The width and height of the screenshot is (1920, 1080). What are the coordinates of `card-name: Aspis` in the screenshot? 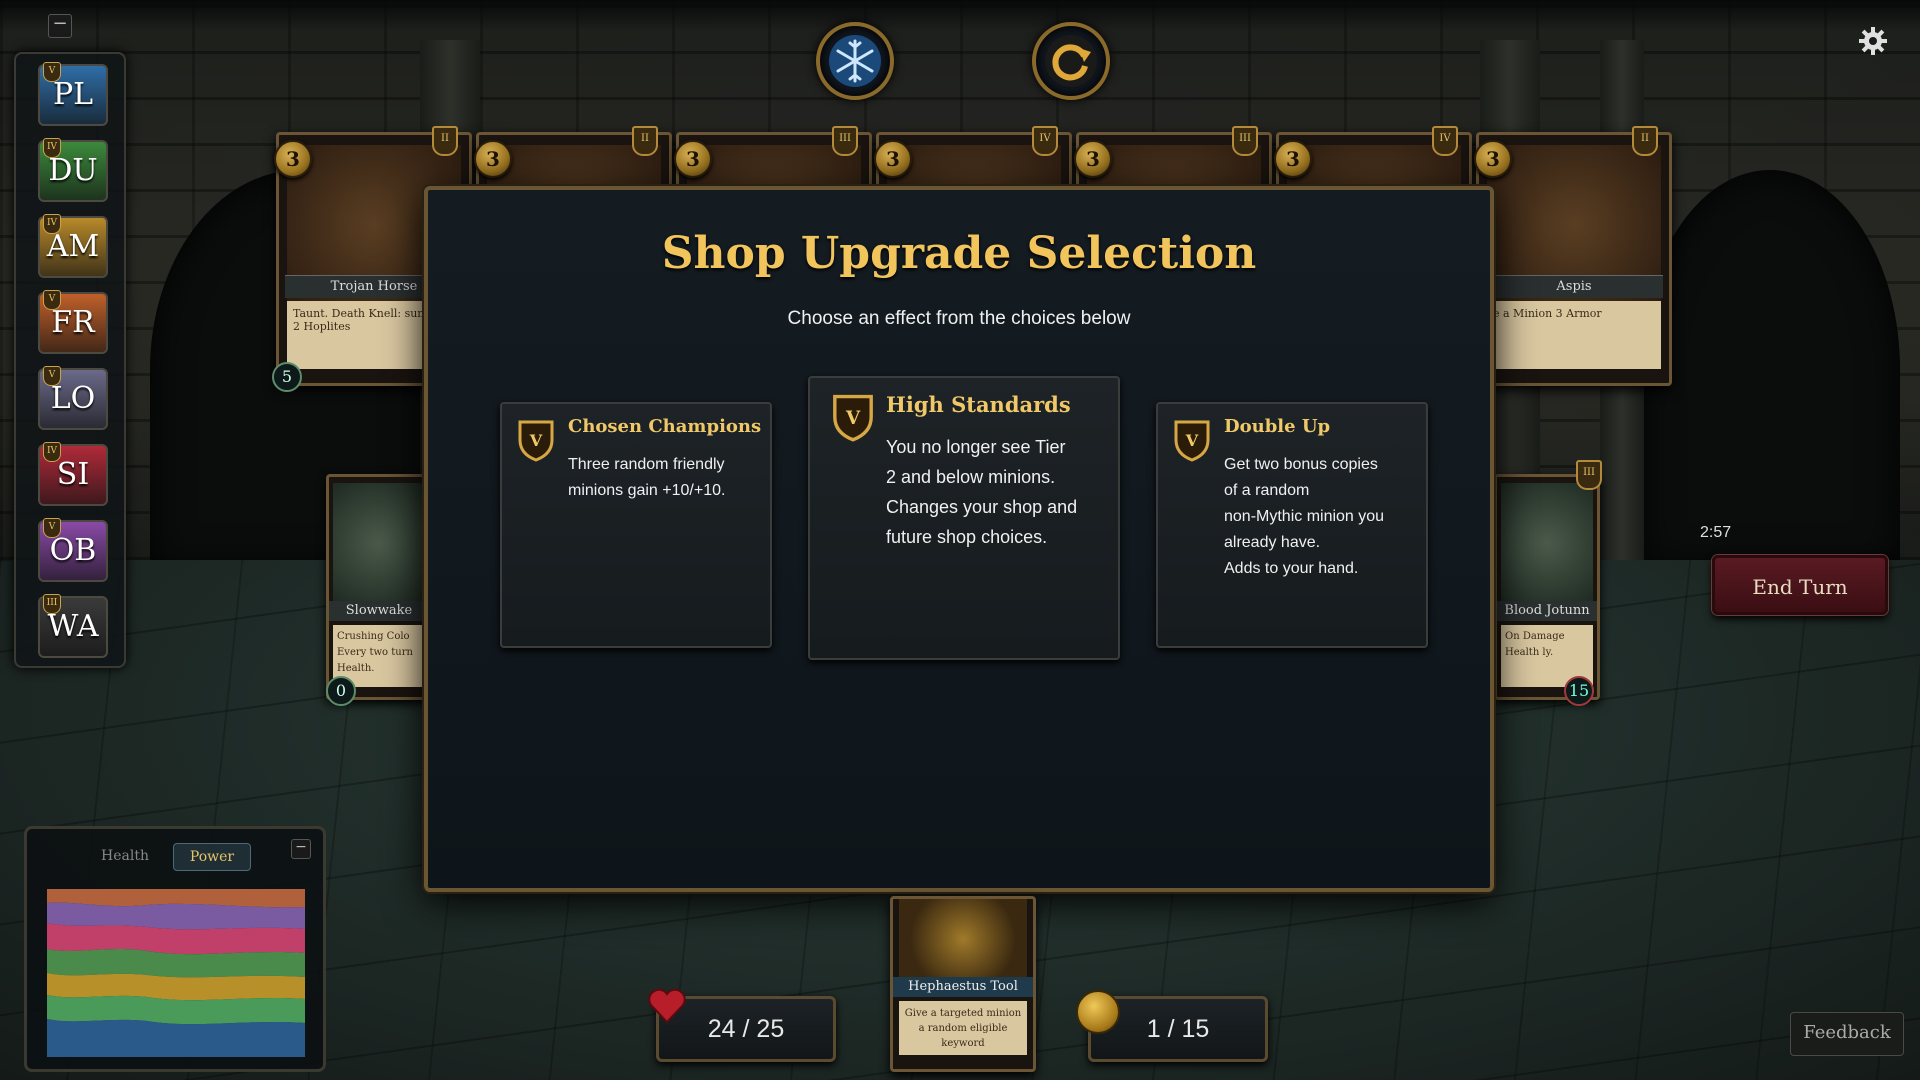 It's located at (1574, 286).